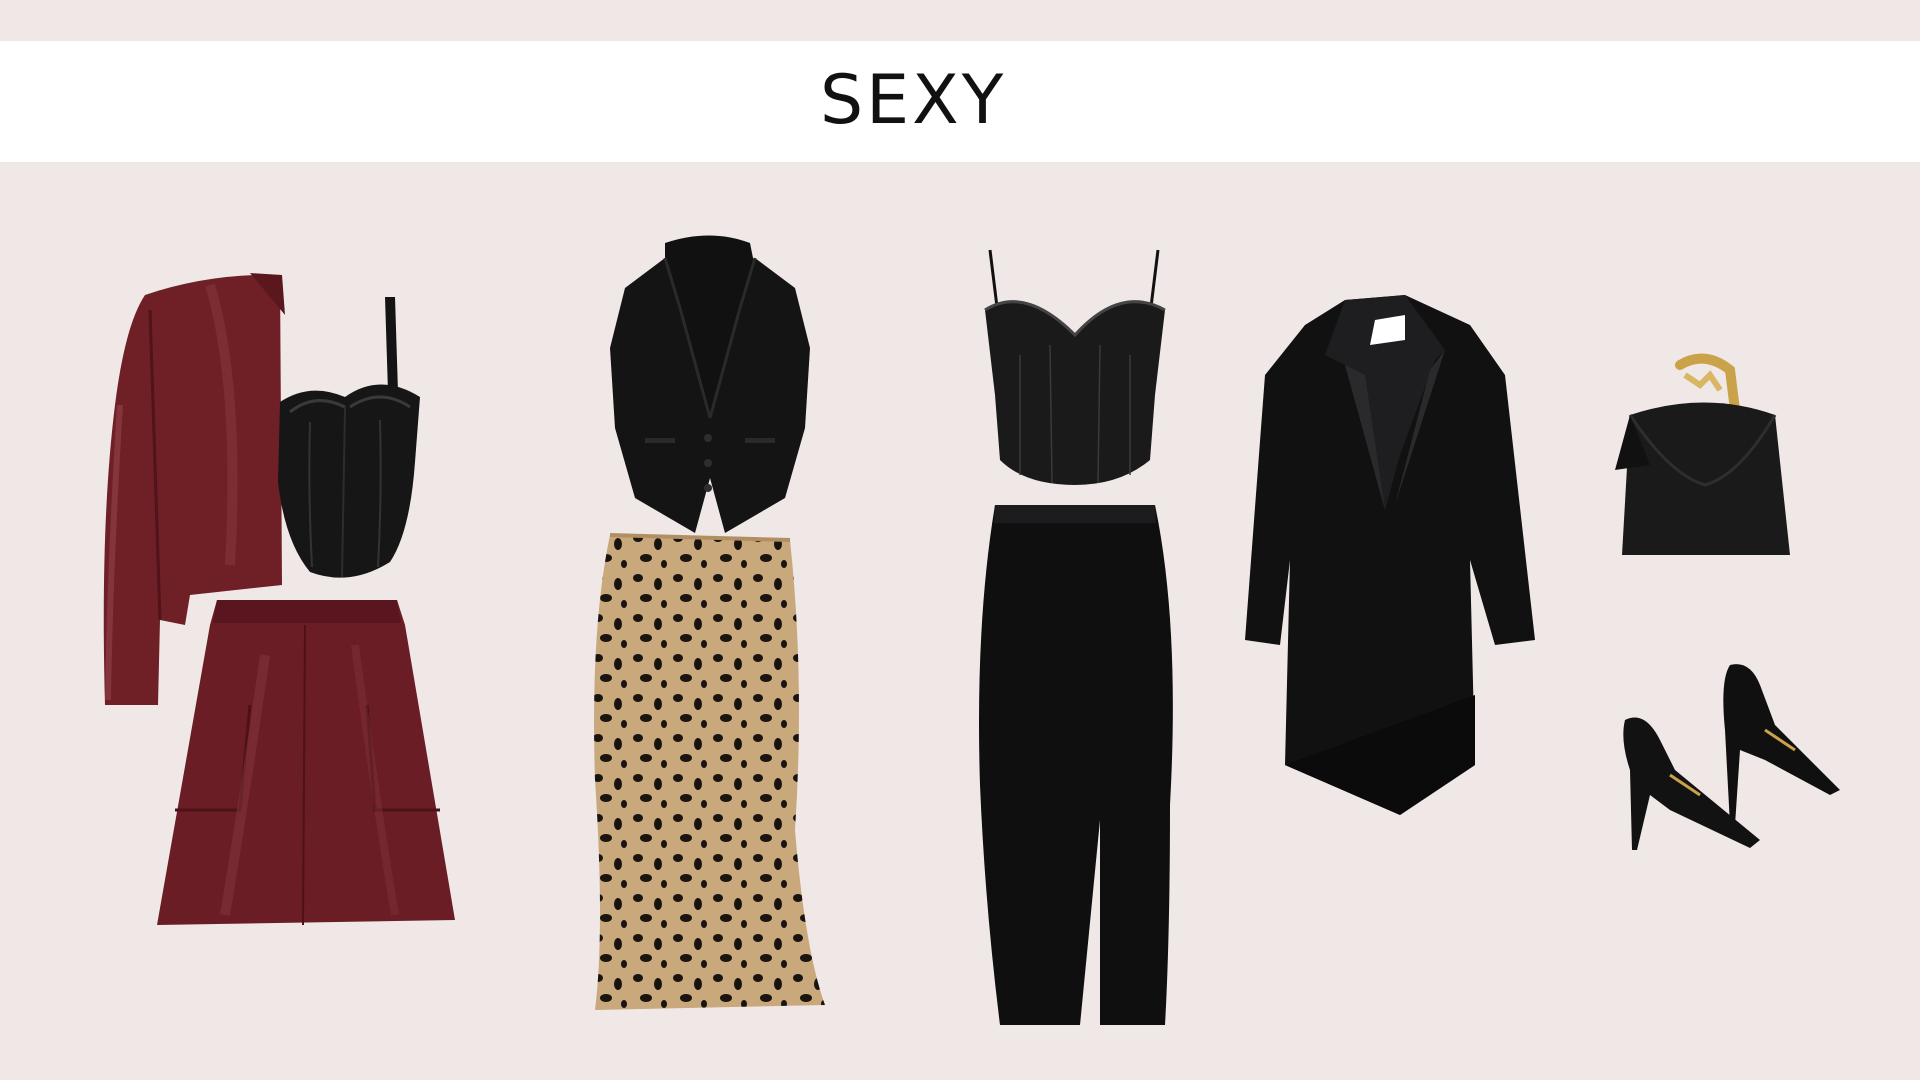 The width and height of the screenshot is (1920, 1080). I want to click on page-title: SEXY, so click(913, 100).